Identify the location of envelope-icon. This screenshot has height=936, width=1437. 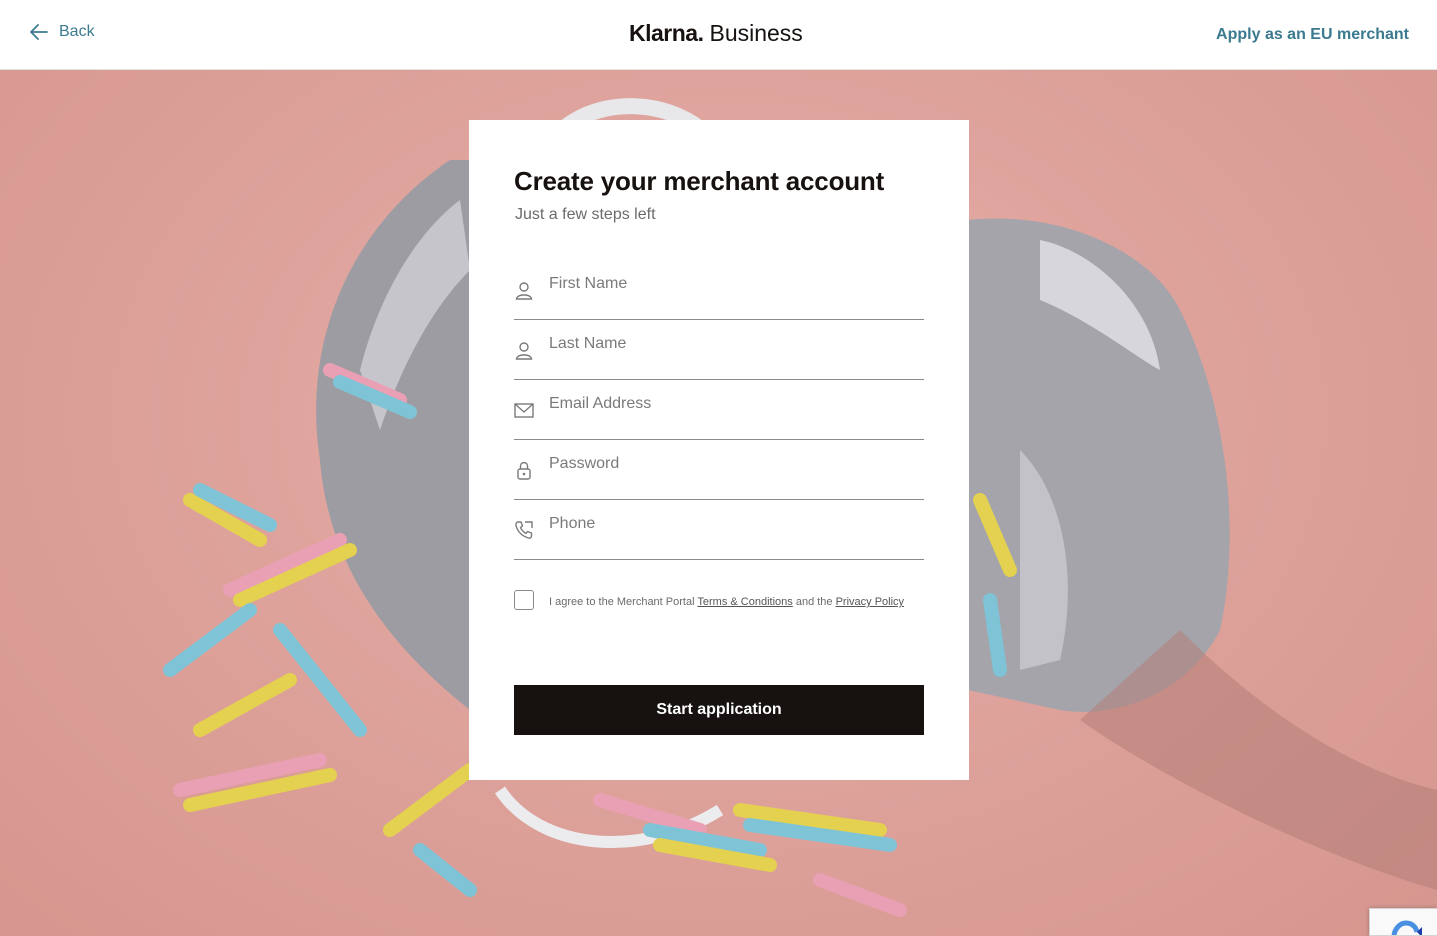
(524, 410).